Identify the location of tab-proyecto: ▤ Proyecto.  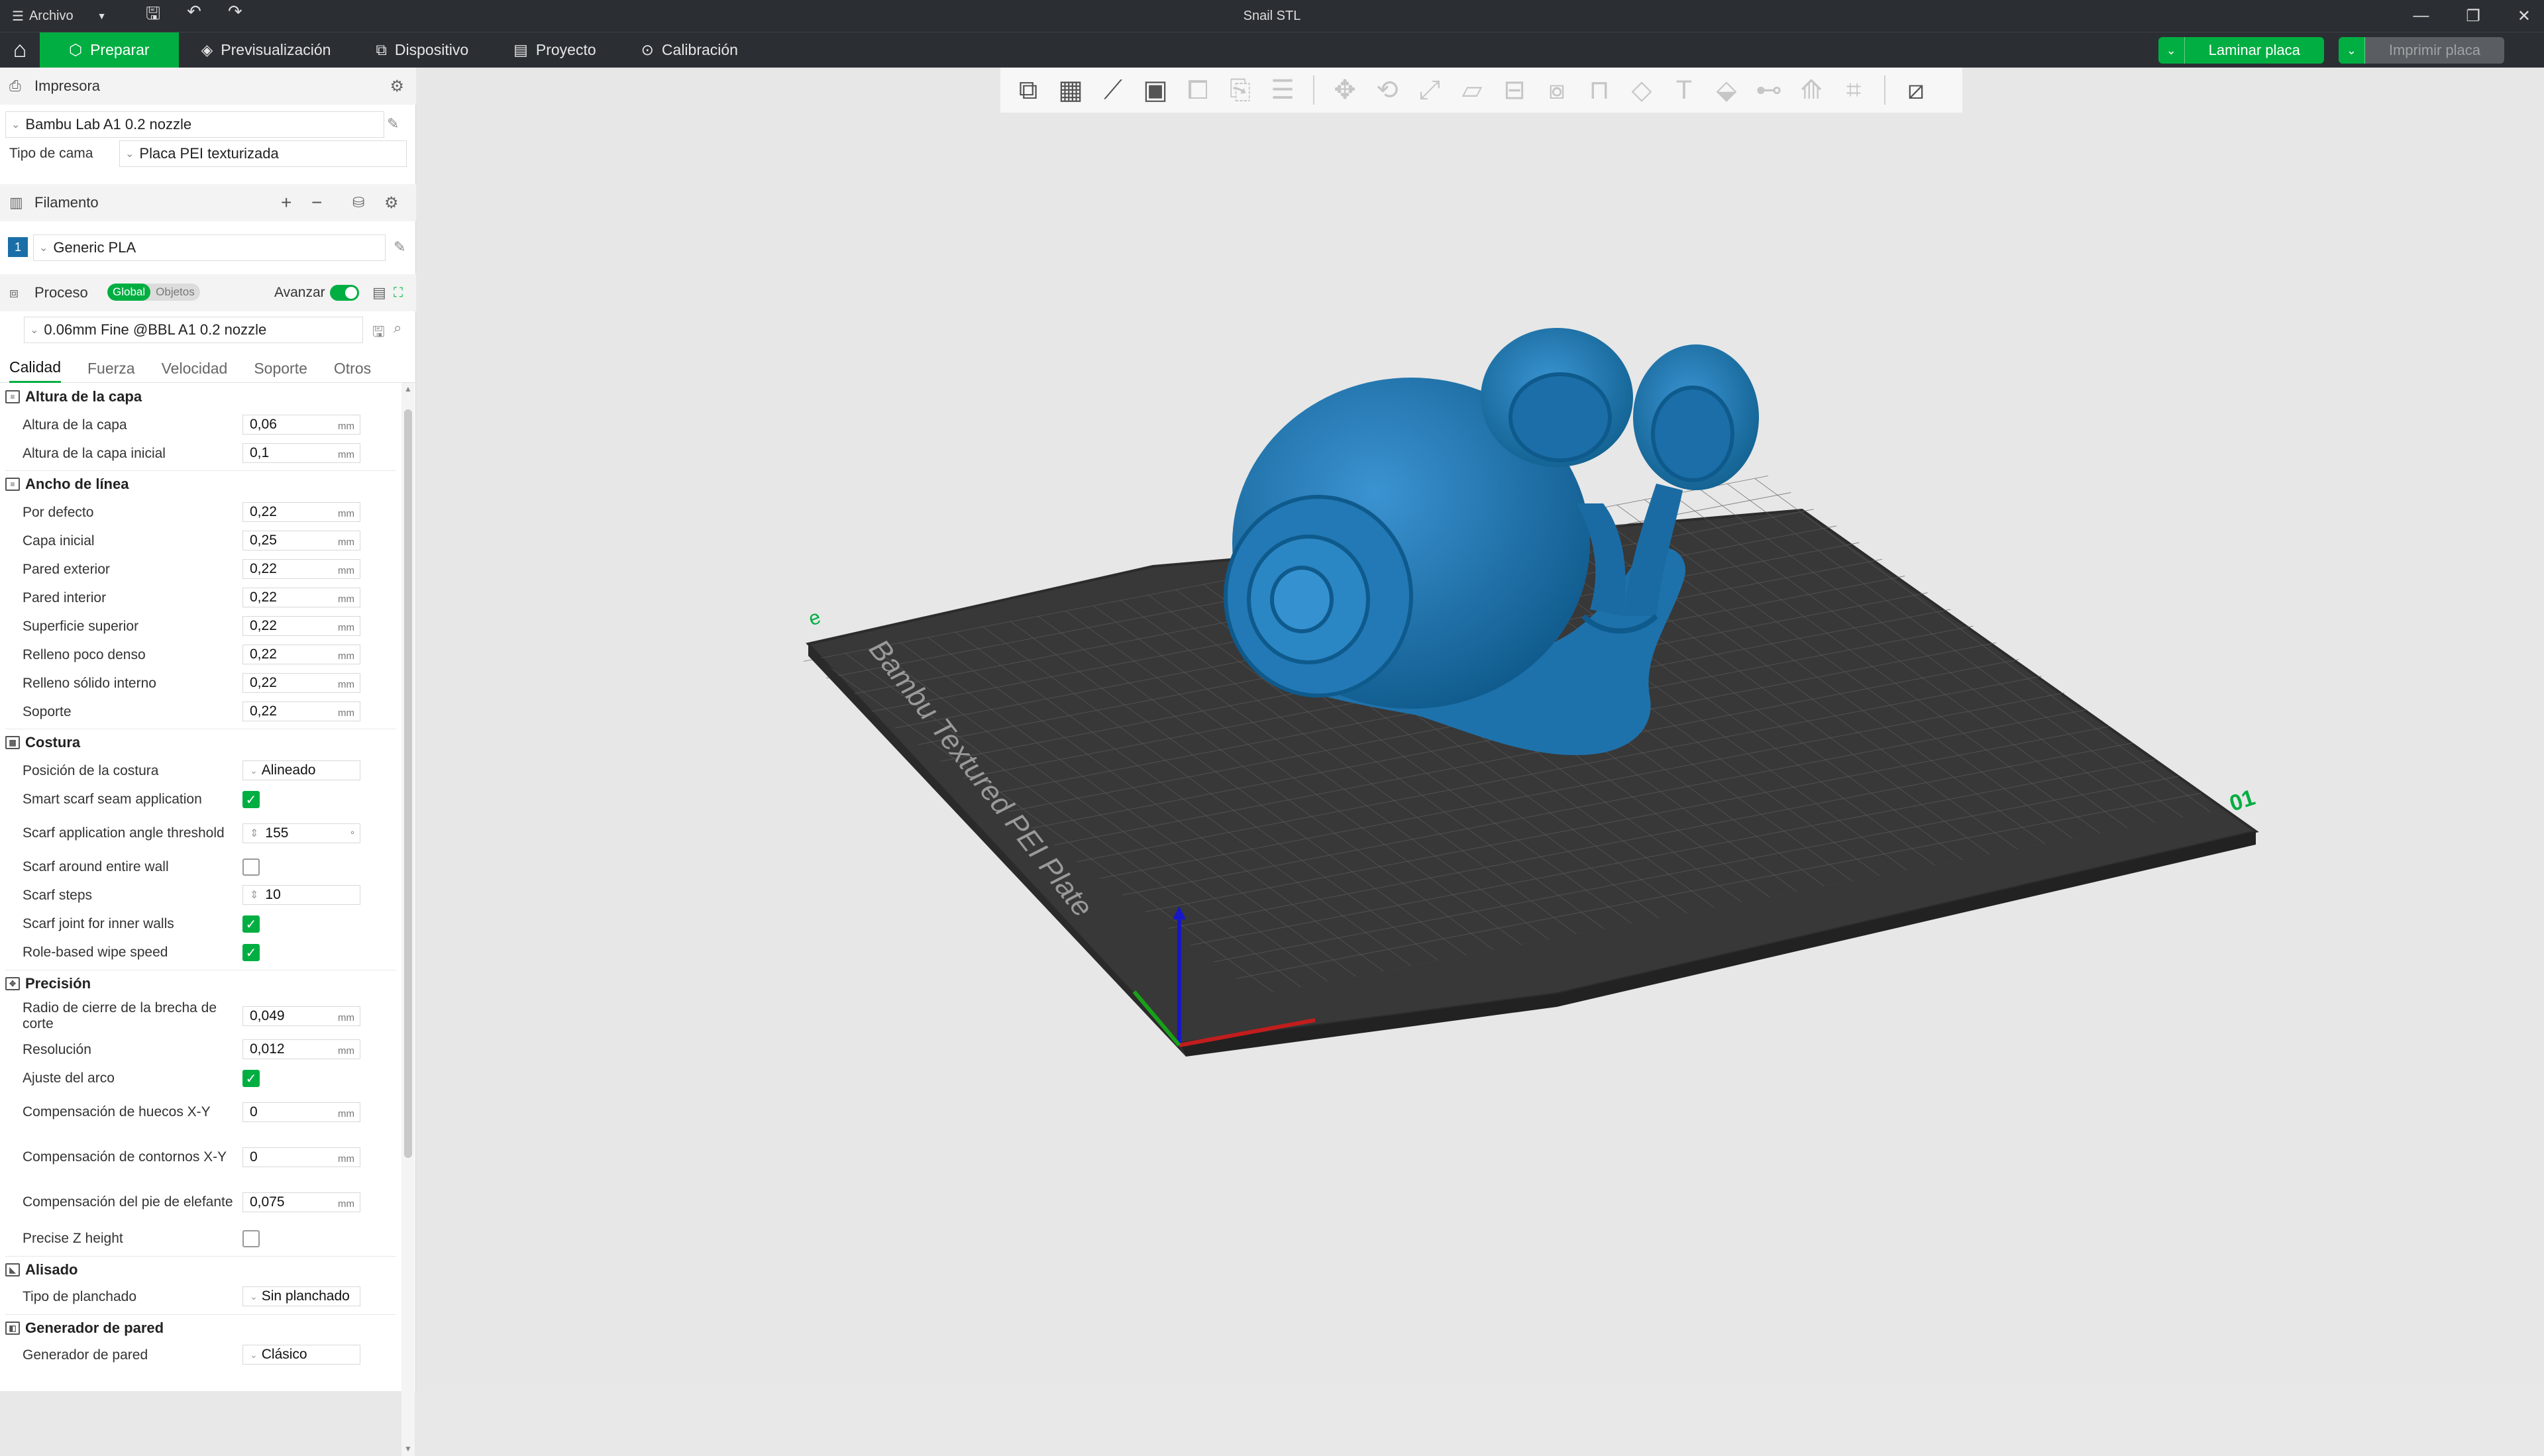
(555, 50).